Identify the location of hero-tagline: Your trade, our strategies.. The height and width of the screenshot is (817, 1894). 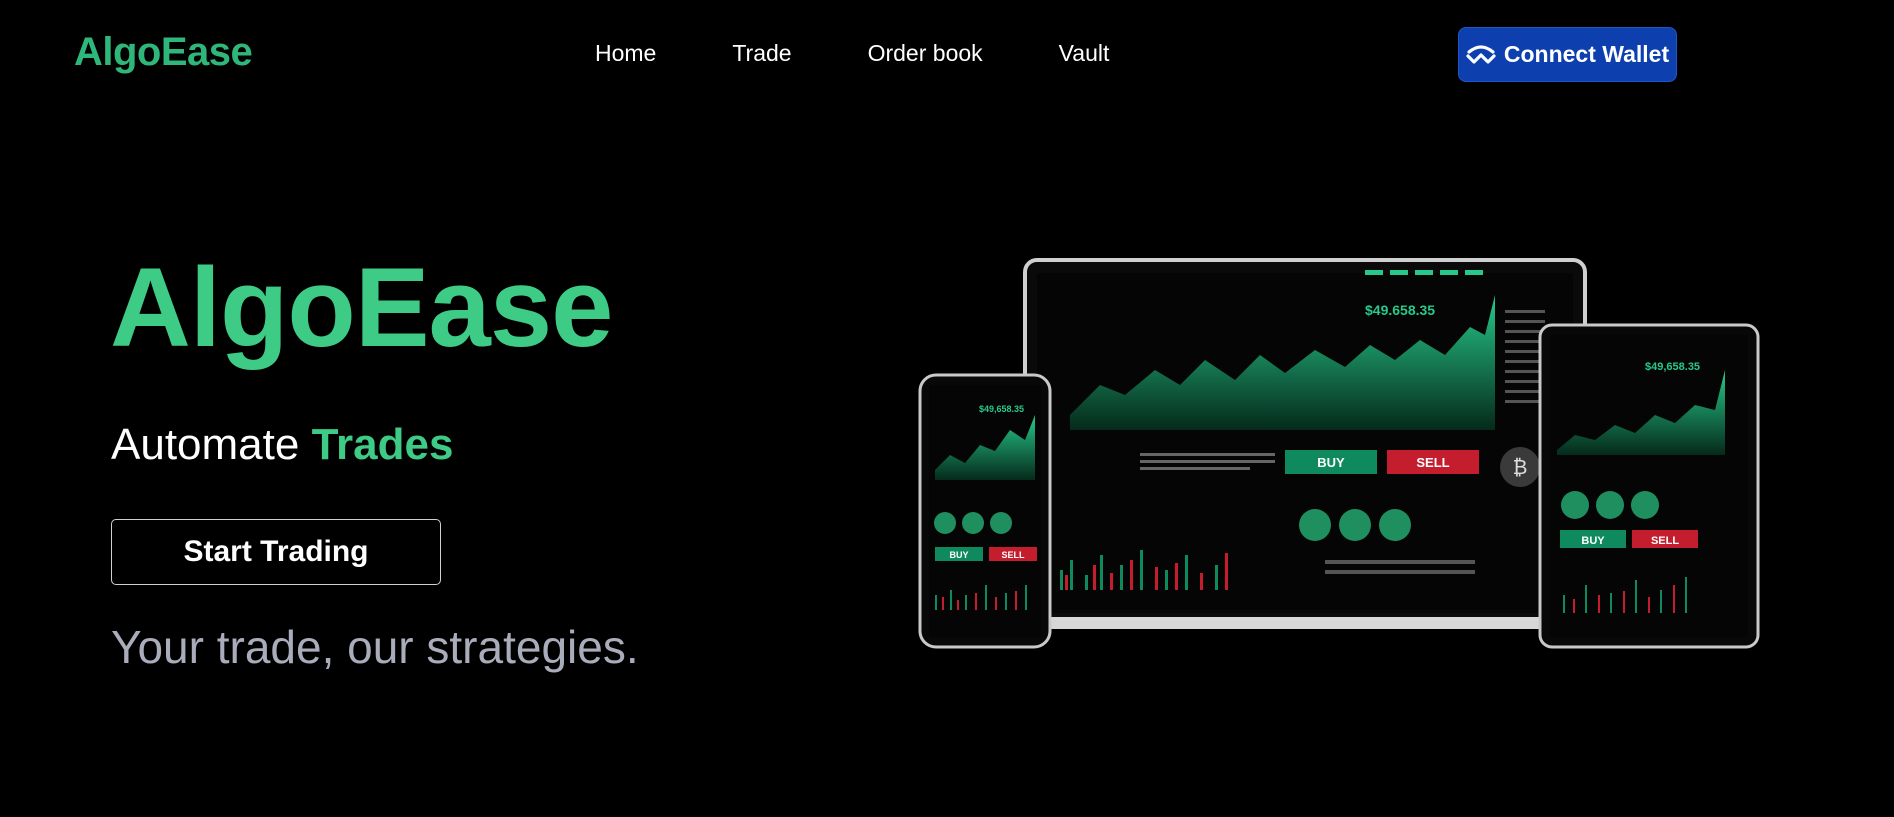
(375, 647).